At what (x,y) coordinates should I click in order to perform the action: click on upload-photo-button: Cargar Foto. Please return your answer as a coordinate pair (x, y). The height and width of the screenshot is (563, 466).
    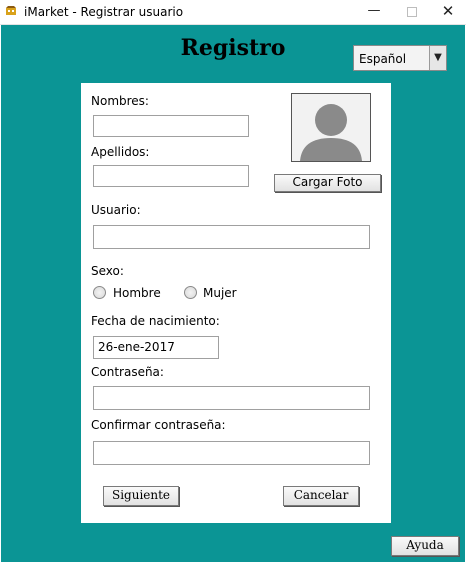
    Looking at the image, I should click on (327, 183).